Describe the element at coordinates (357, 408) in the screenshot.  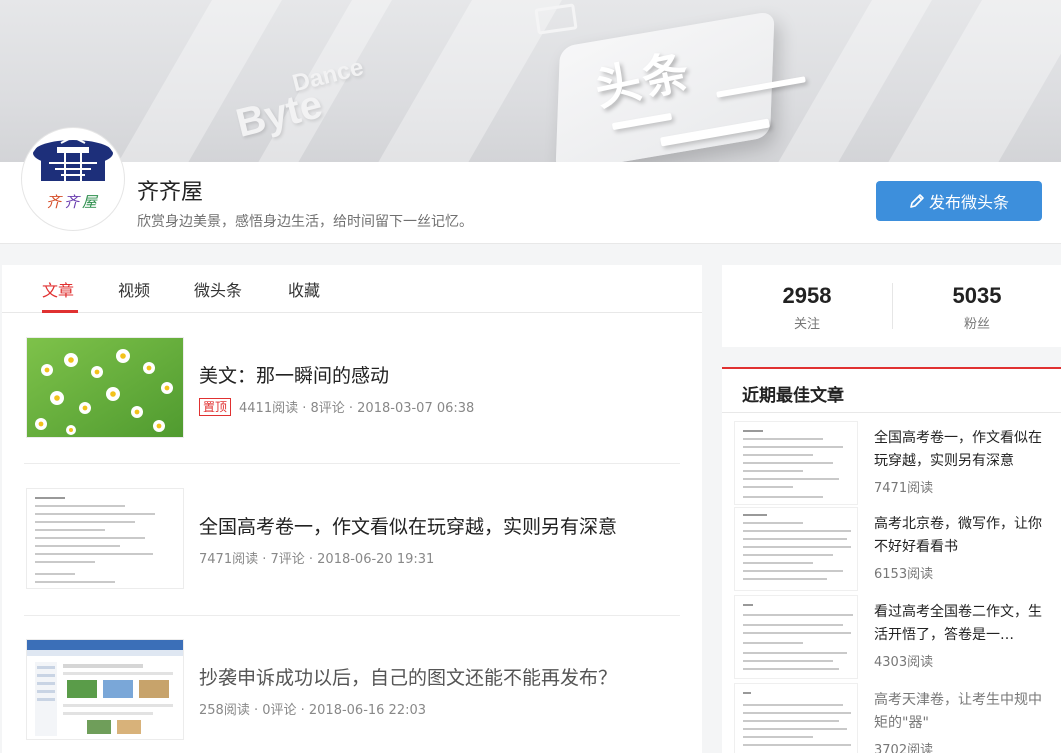
I see `article-stats: 4411阅读 · 8评论 · 2018-03-07 06:38` at that location.